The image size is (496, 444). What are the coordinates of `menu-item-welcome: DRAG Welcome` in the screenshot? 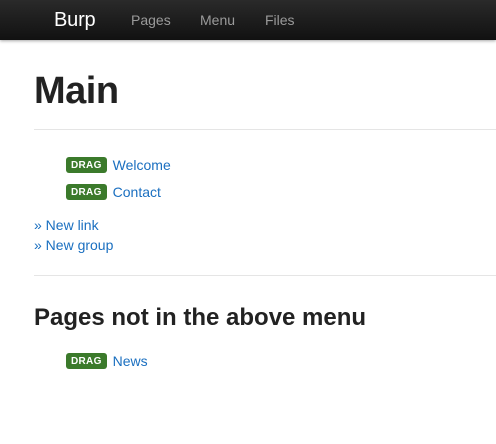 It's located at (118, 165).